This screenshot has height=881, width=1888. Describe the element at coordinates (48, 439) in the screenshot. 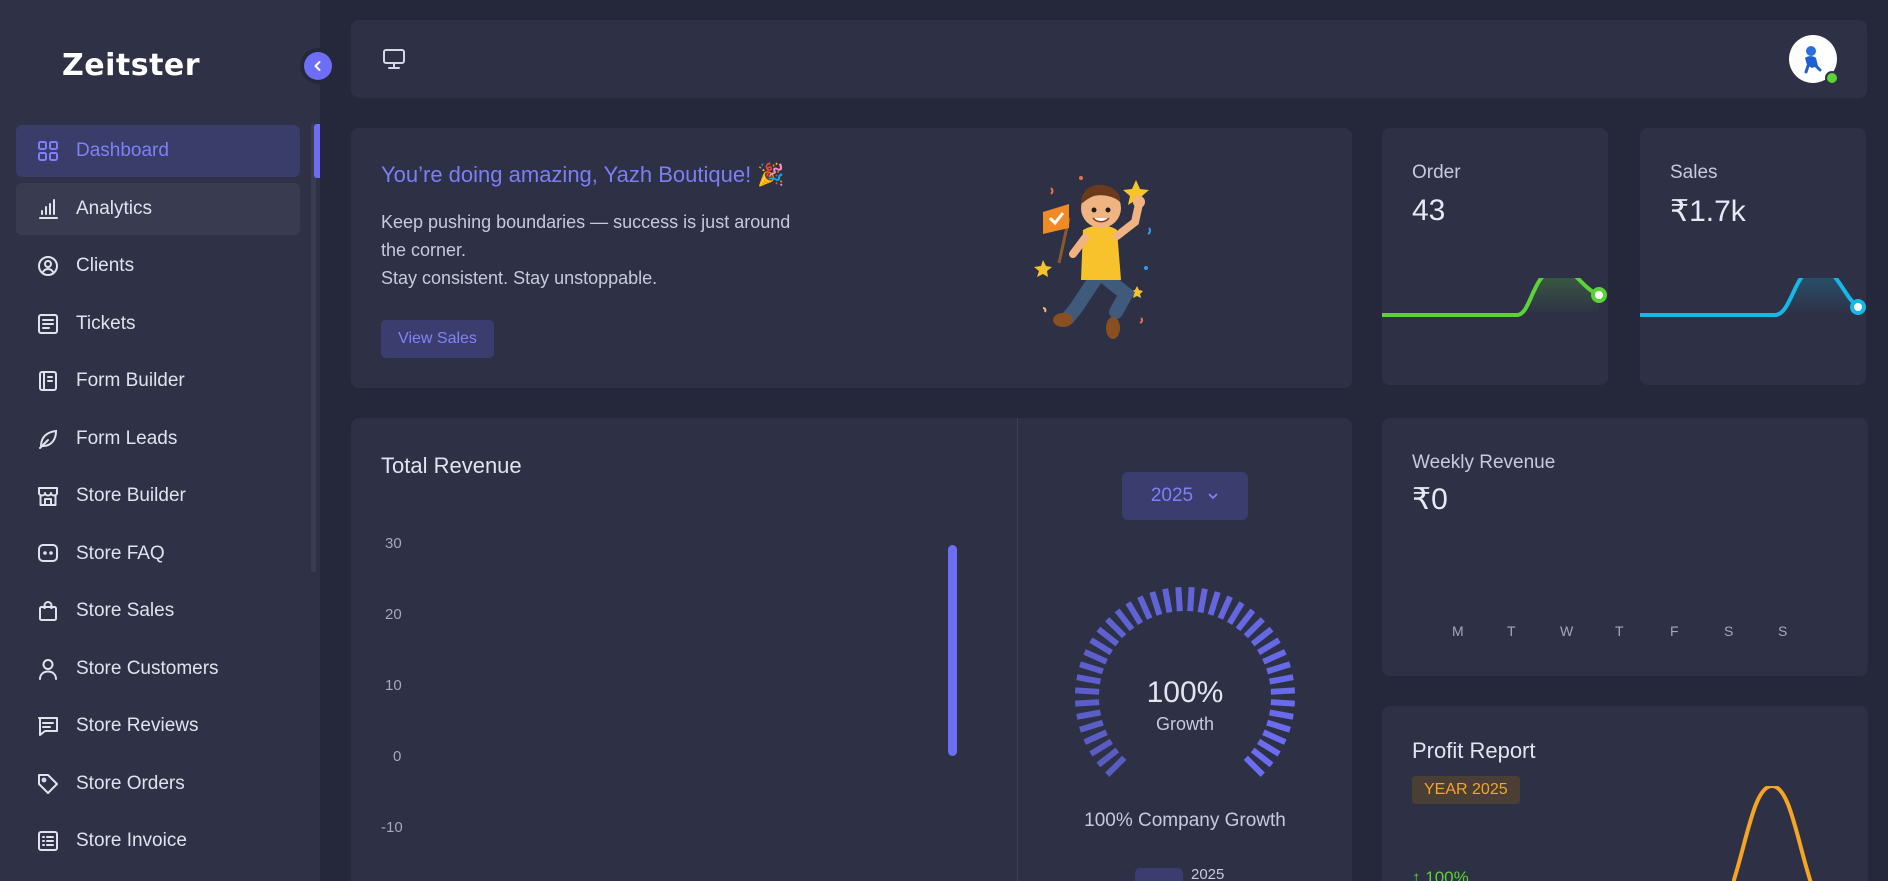

I see `leaf-icon` at that location.